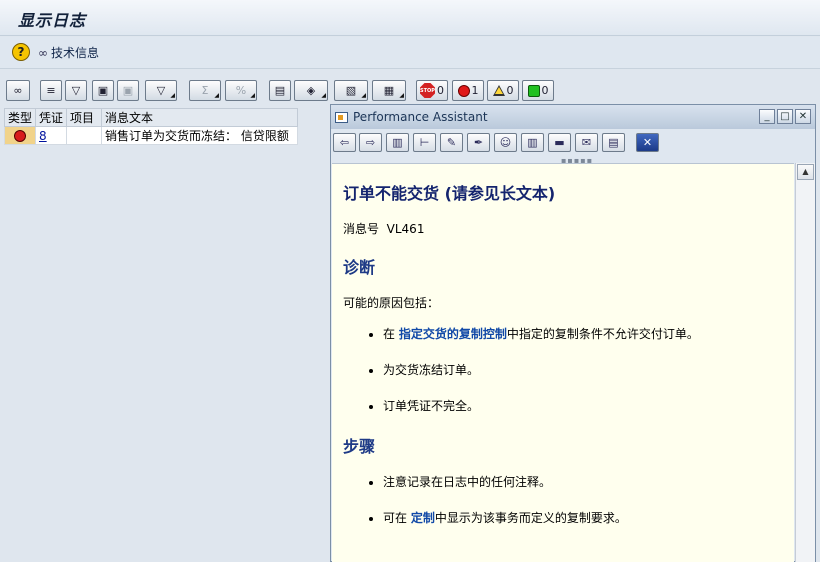 This screenshot has width=820, height=562. I want to click on list-item-text: 中显示为该事务而定义的复制要求。, so click(530, 518).